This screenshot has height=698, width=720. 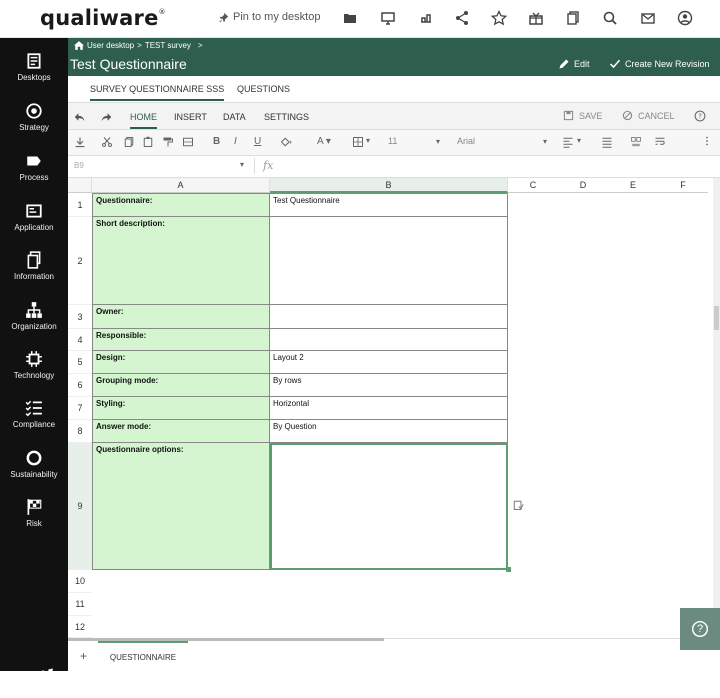 What do you see at coordinates (181, 317) in the screenshot?
I see `table-cell: Owner:` at bounding box center [181, 317].